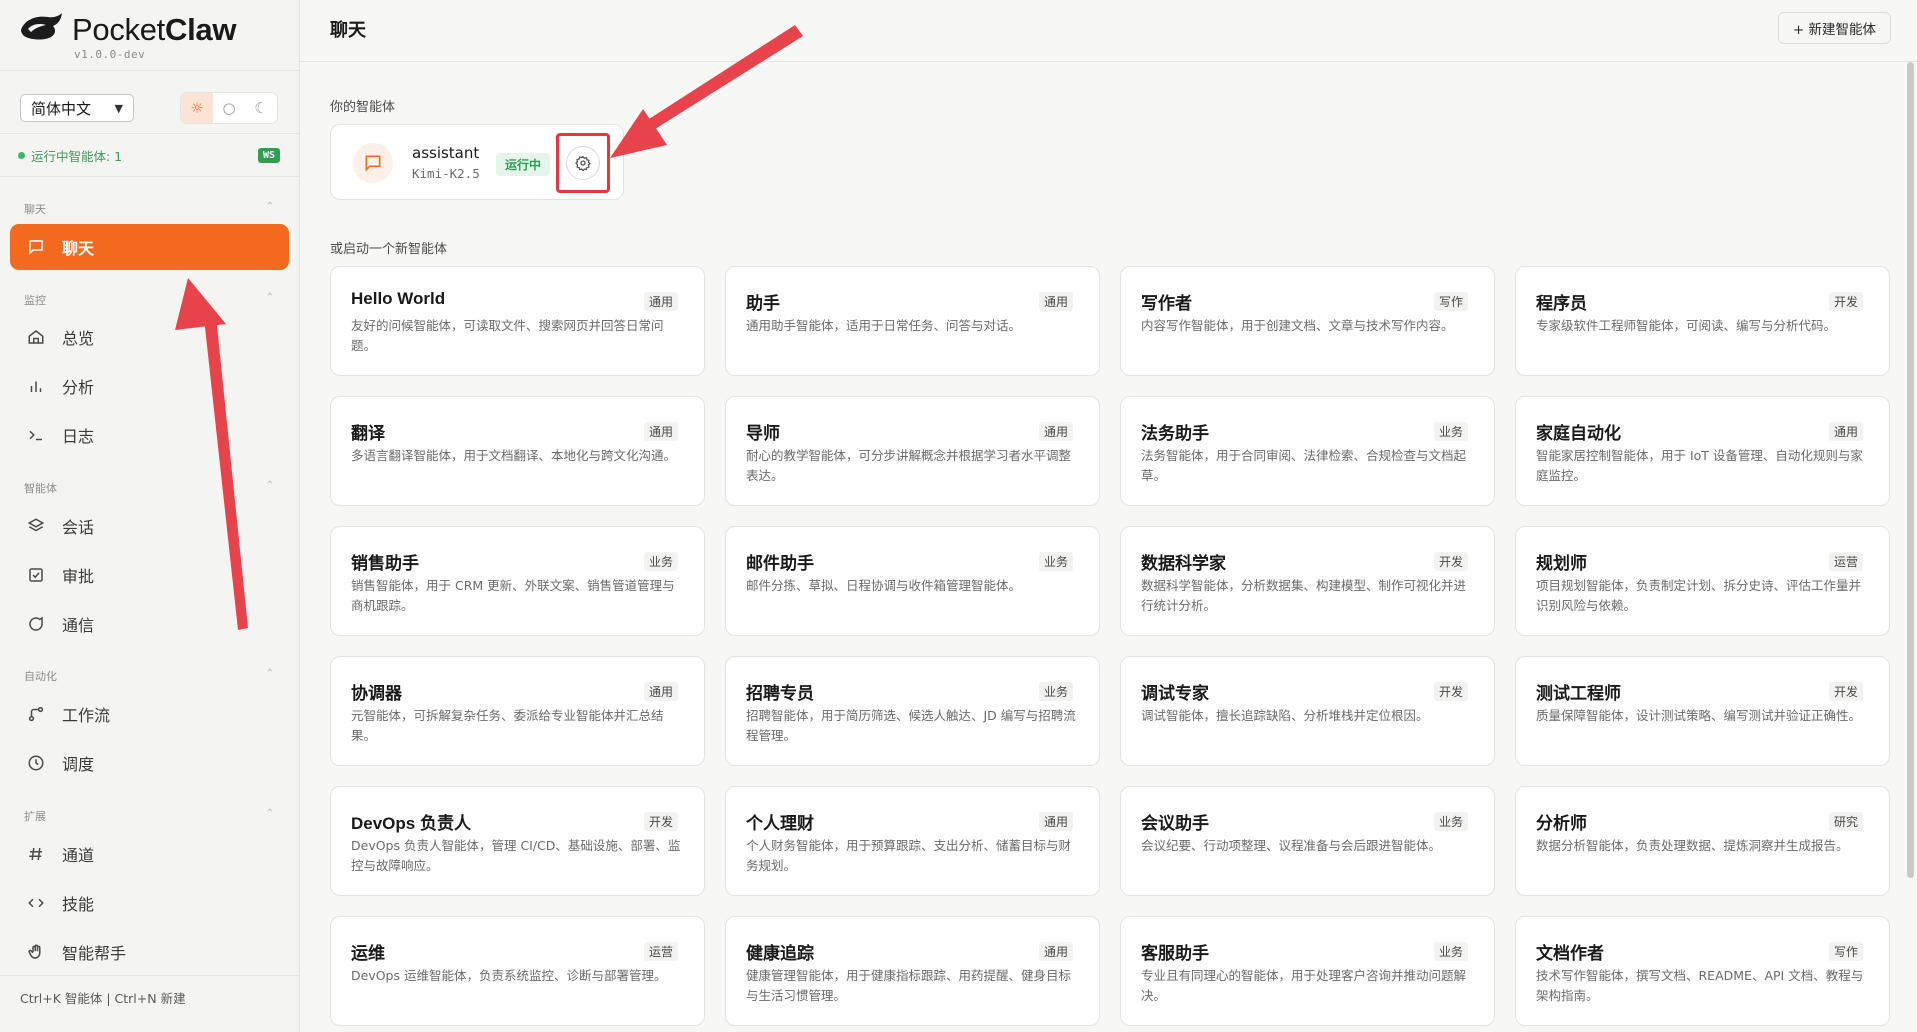 The image size is (1917, 1032). I want to click on template-card: 客服助手 业务 专业且有同理心的智能体，用于处理客户咨询并推动问题解决。, so click(1307, 971).